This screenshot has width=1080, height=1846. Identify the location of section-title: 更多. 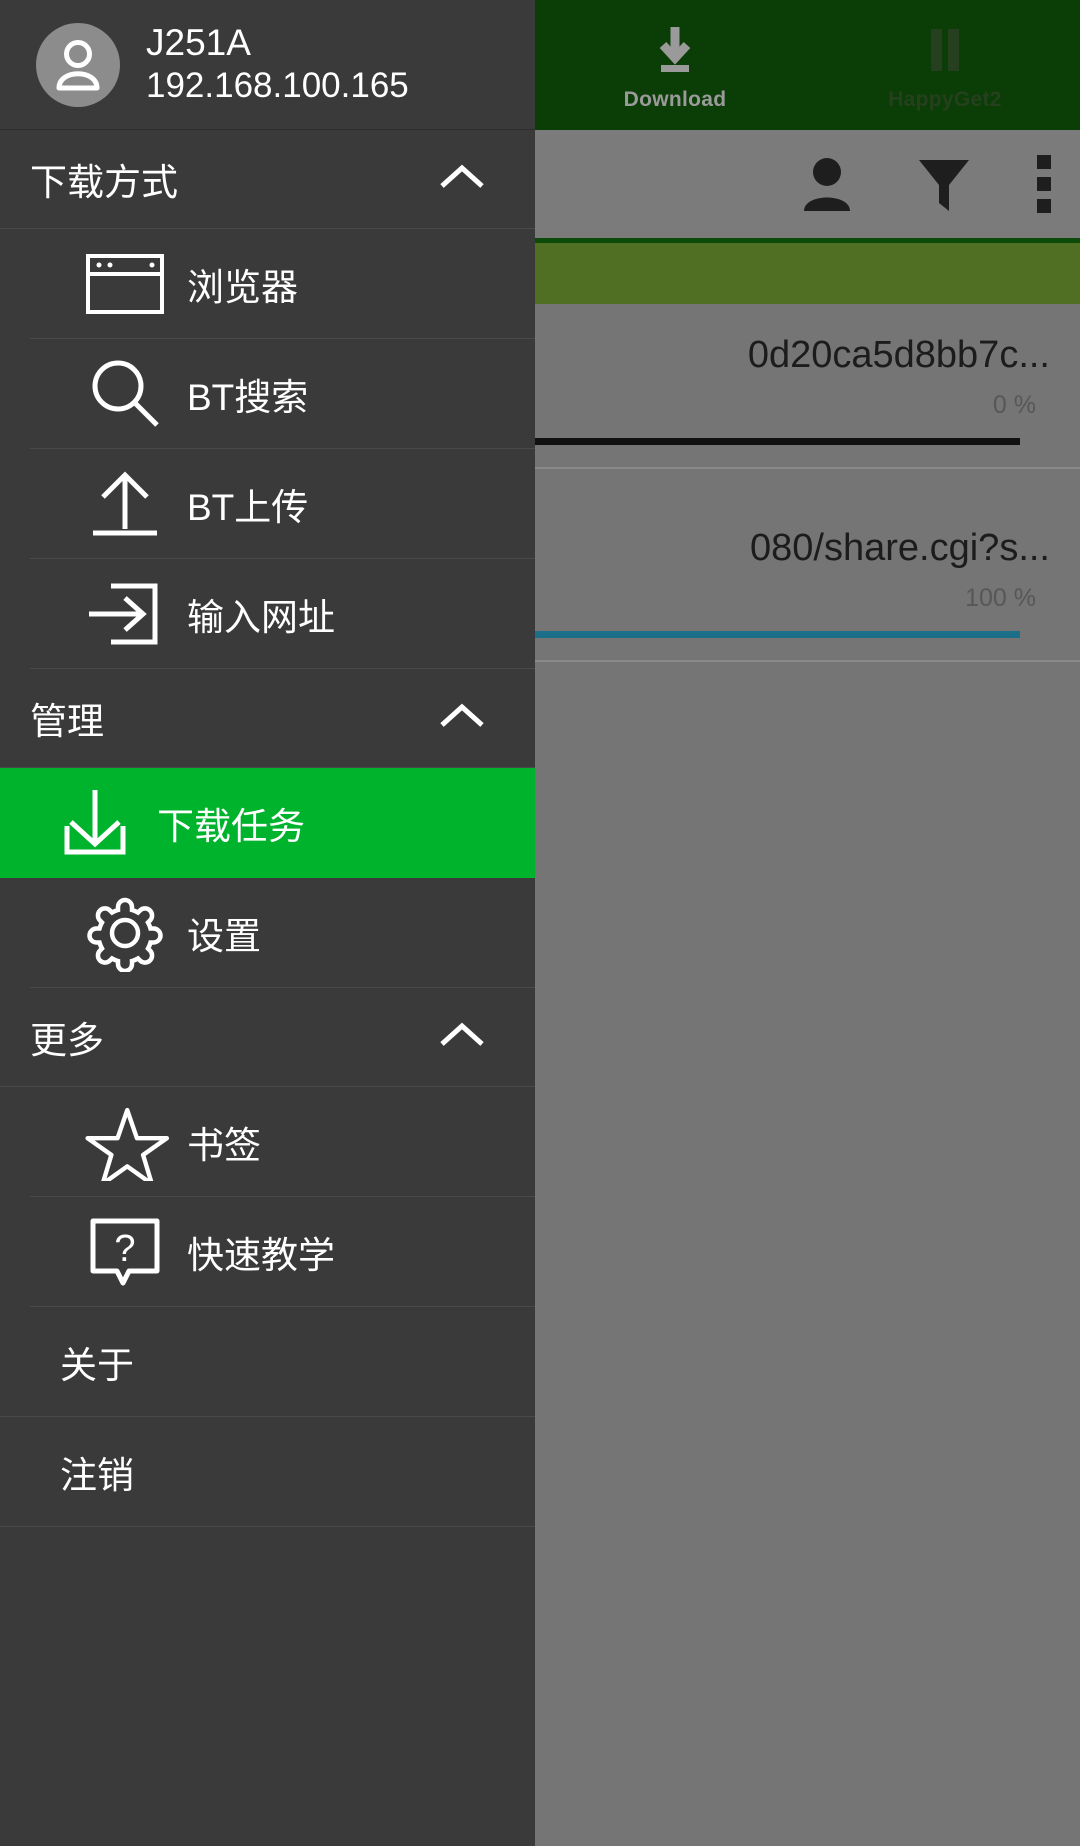
(67, 1040).